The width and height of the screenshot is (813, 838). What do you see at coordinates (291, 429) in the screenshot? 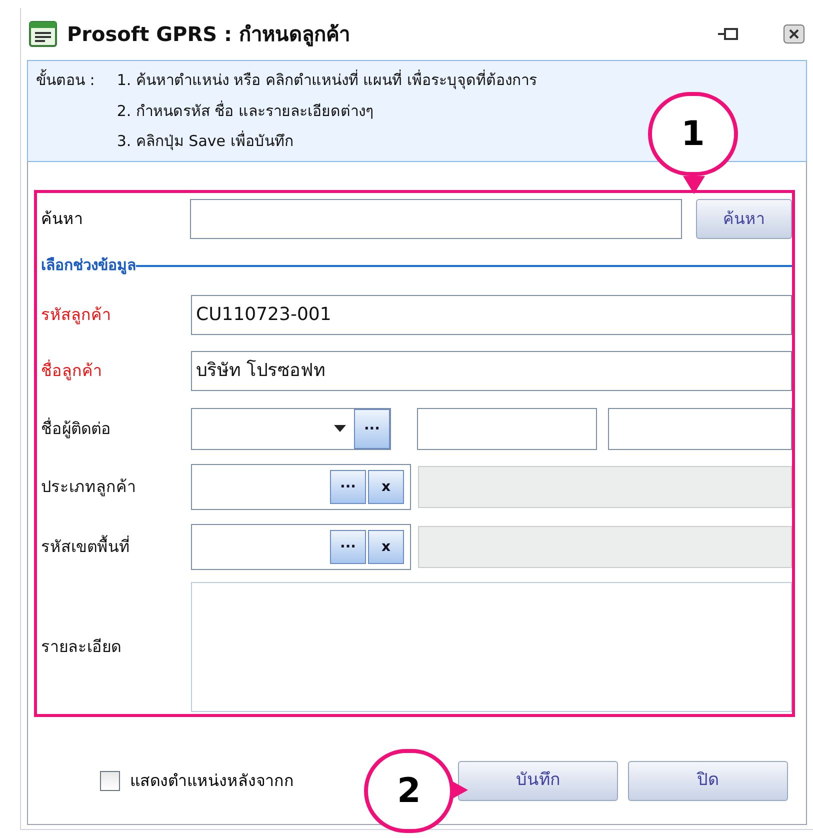
I see `dropdown-field: ···` at bounding box center [291, 429].